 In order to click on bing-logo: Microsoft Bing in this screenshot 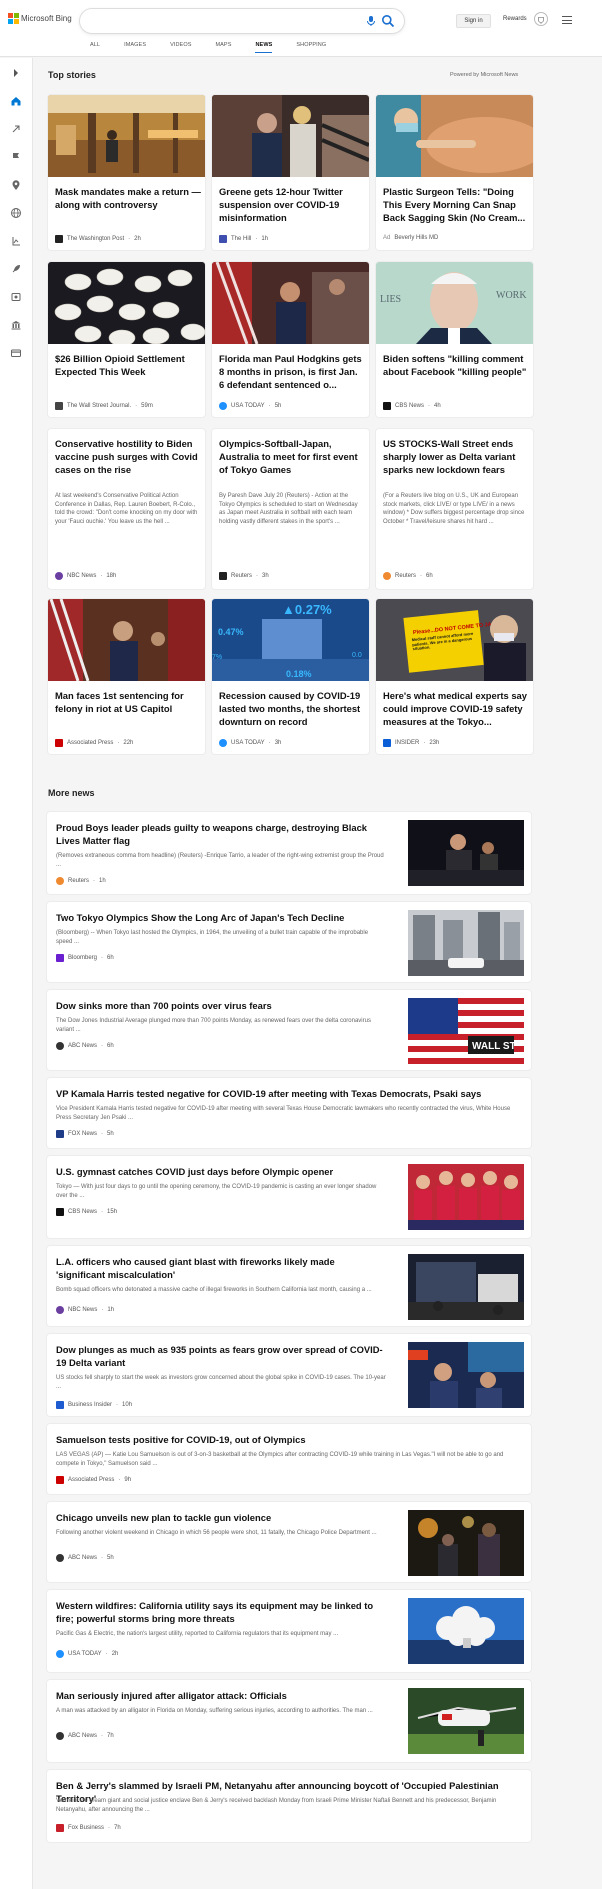, I will do `click(40, 18)`.